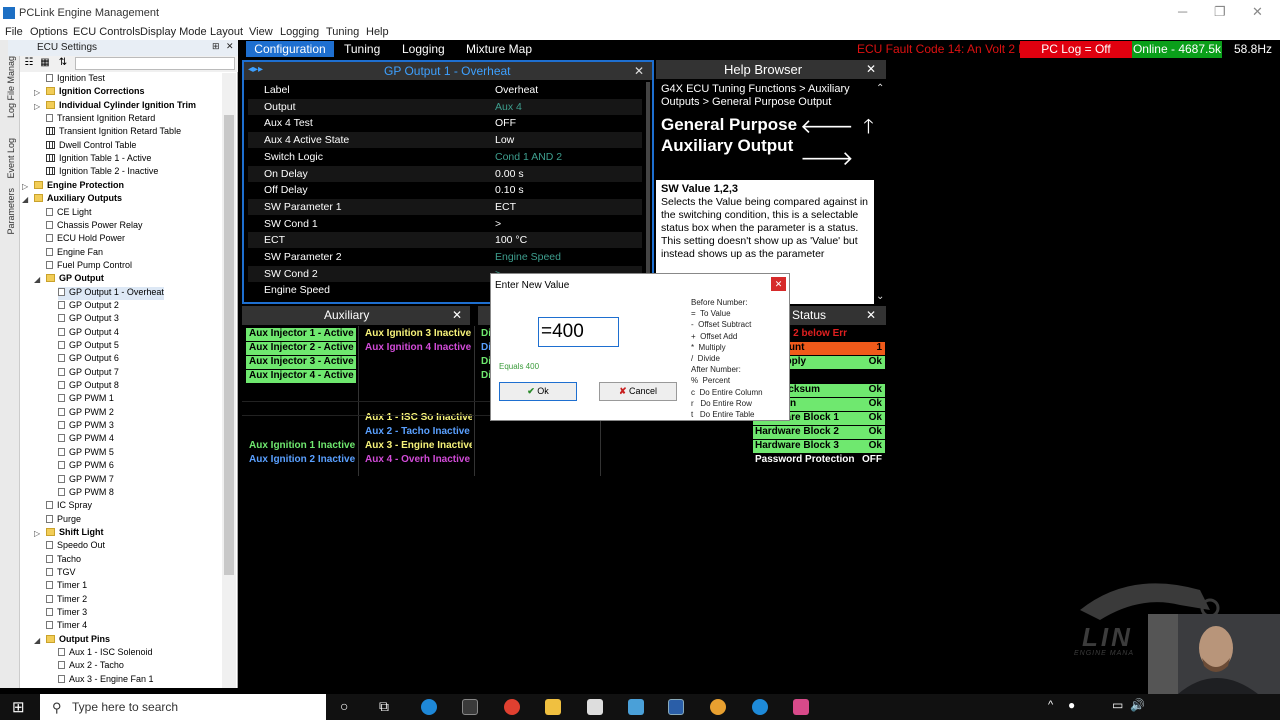  Describe the element at coordinates (69, 506) in the screenshot. I see `tree-item: IC Spray` at that location.